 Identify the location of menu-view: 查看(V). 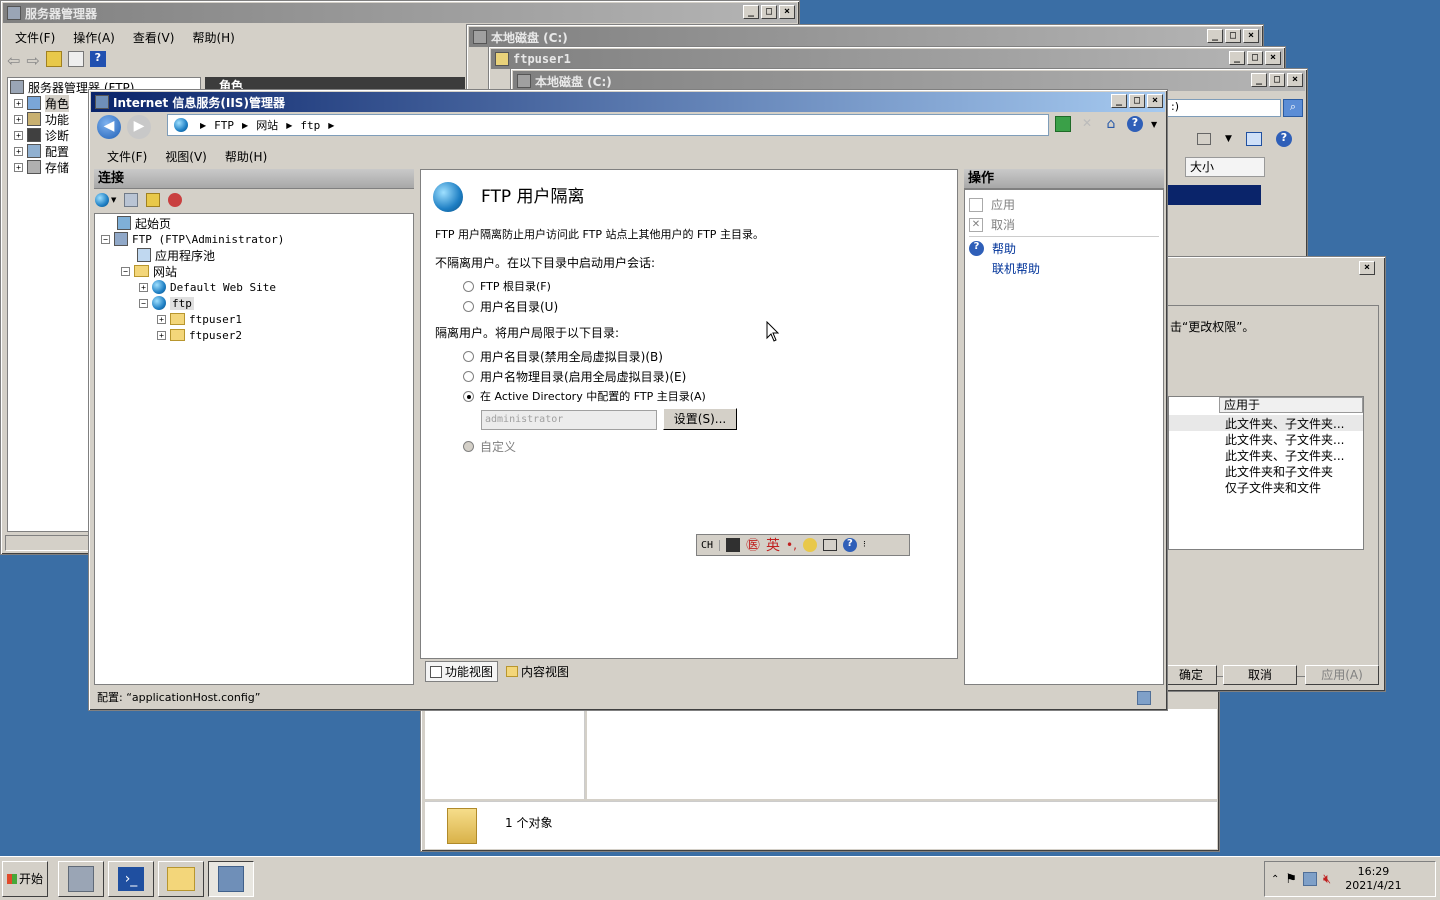
(154, 37).